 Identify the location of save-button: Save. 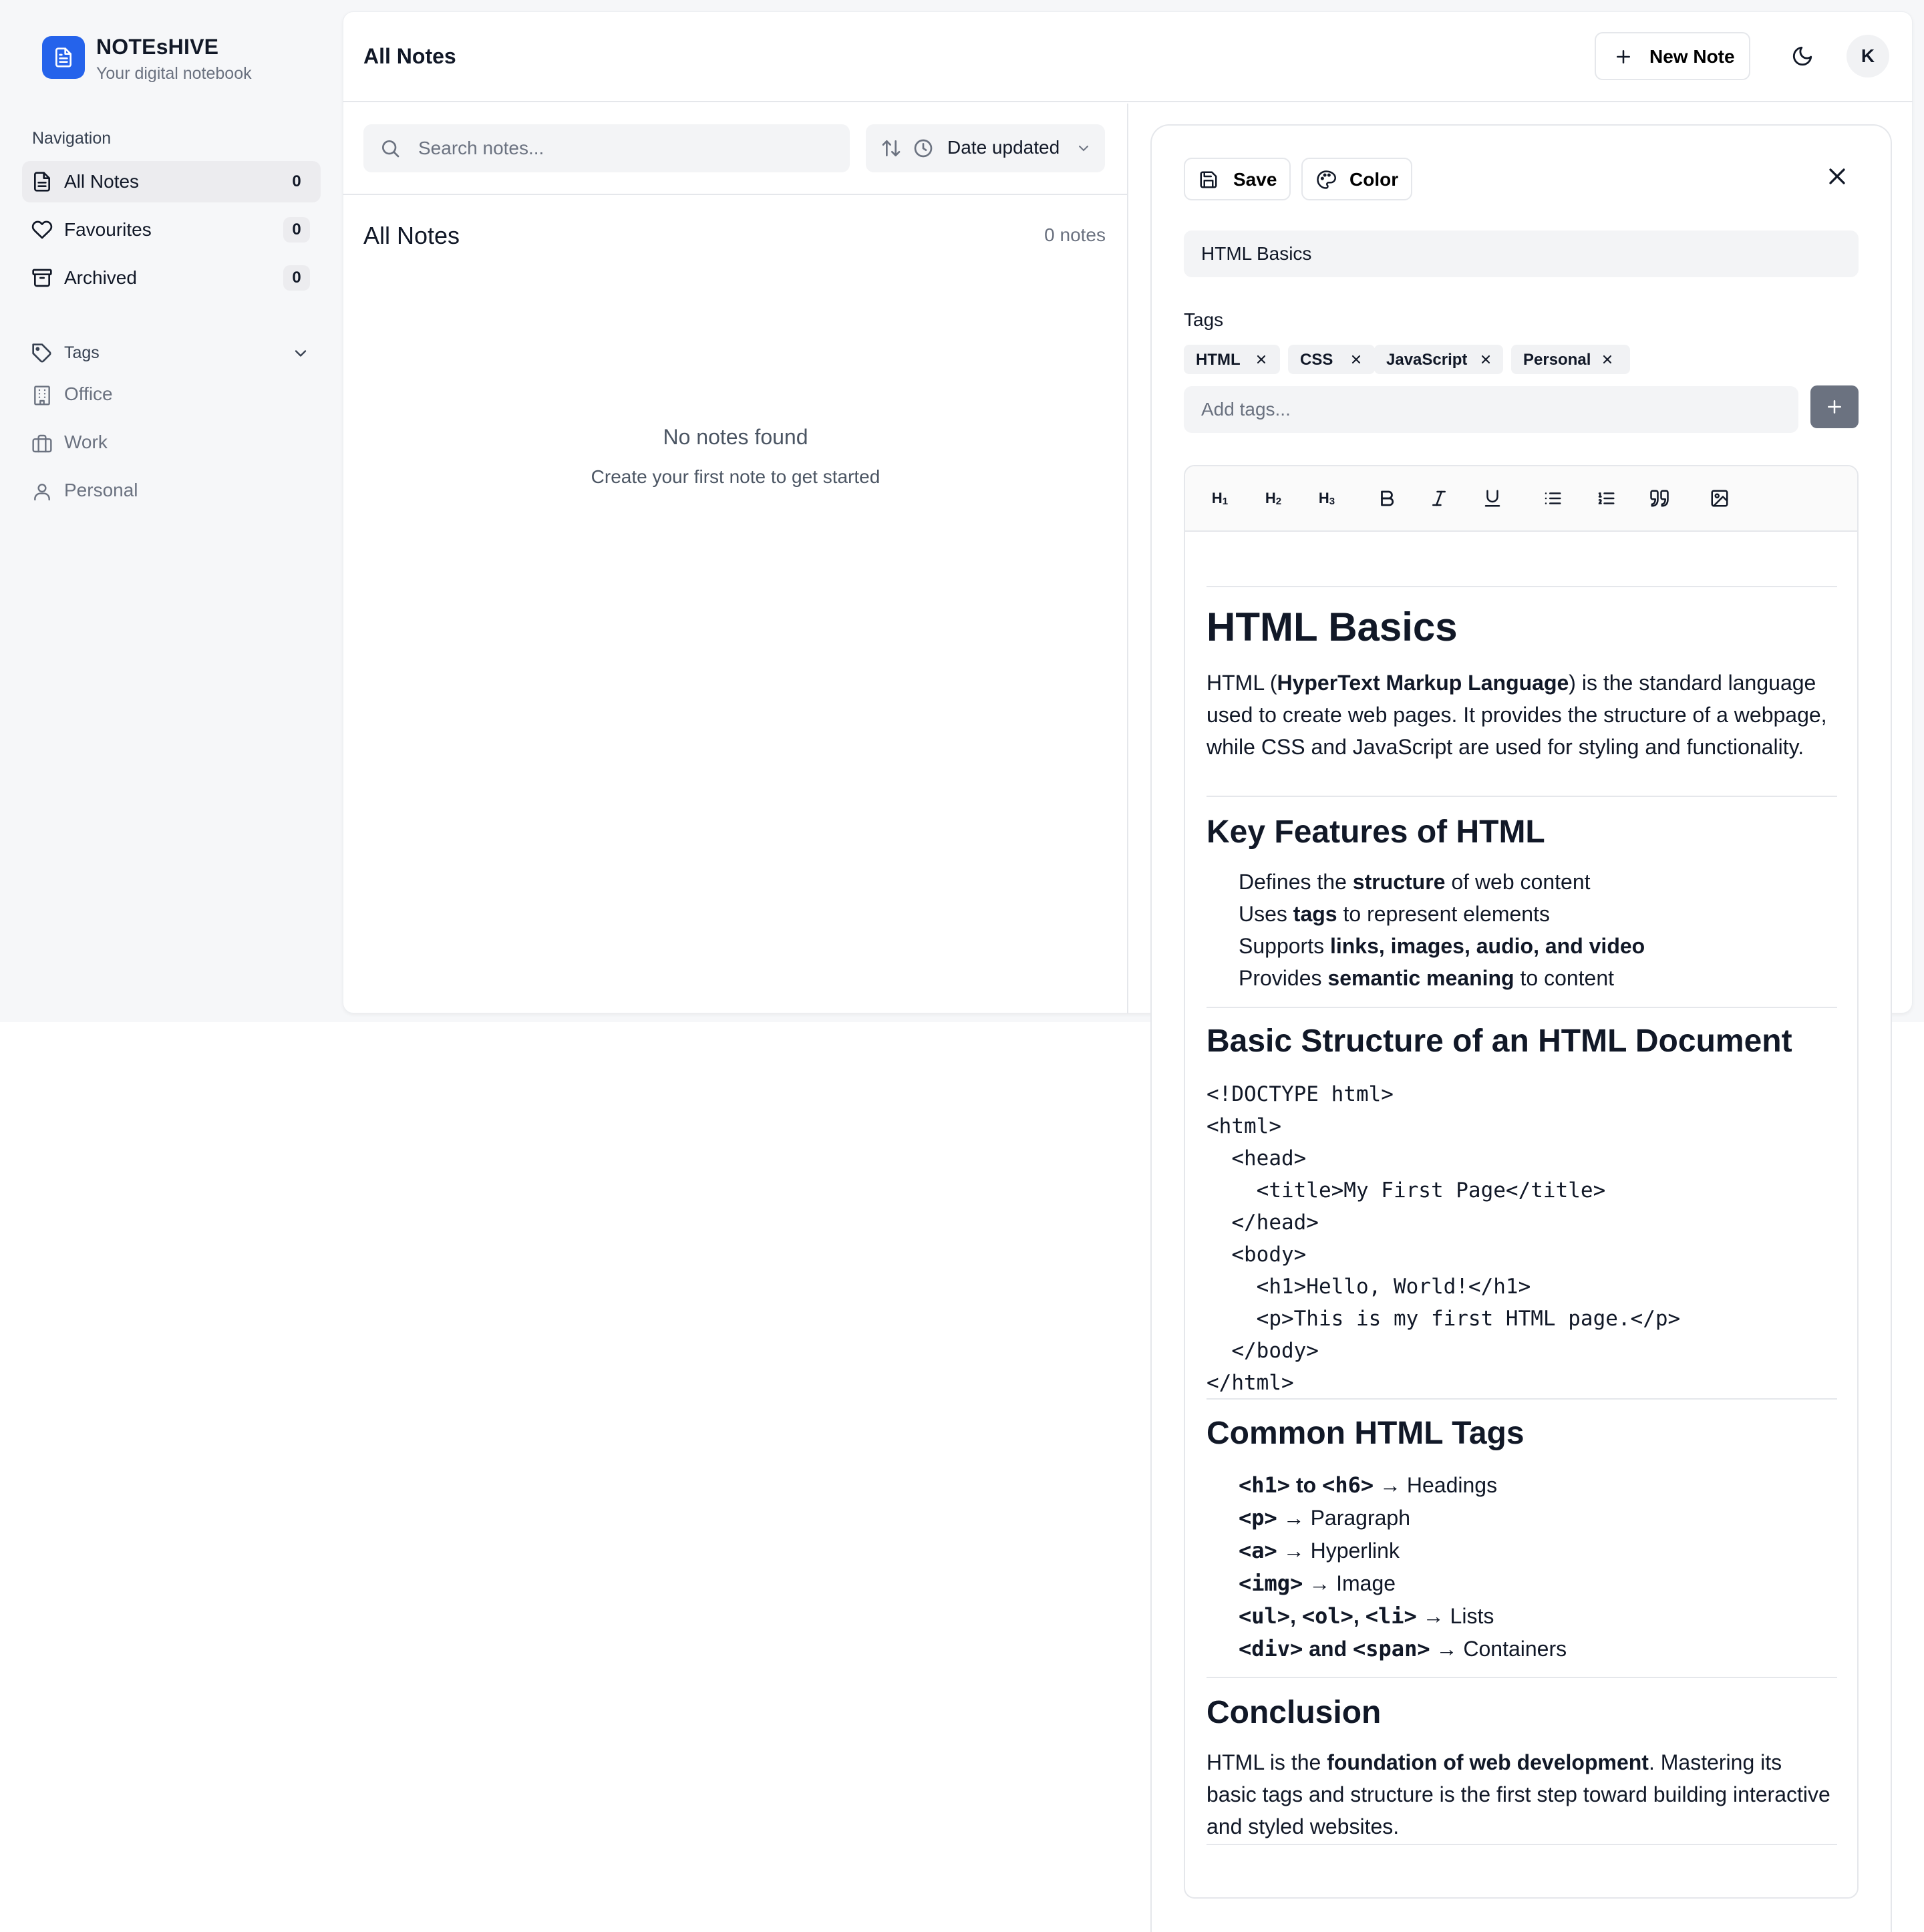
(1237, 179).